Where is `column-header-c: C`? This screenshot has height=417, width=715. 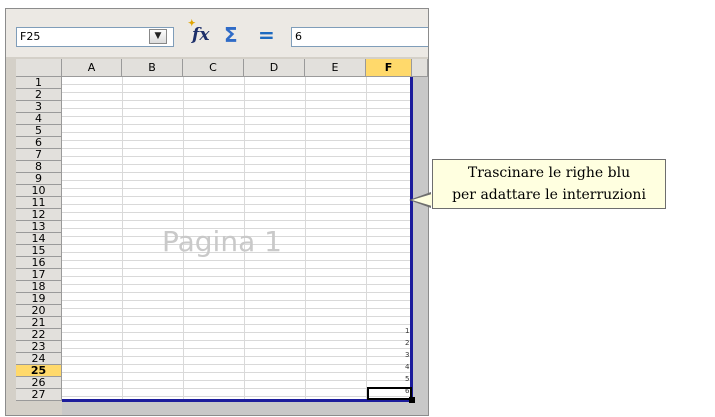
column-header-c: C is located at coordinates (213, 68).